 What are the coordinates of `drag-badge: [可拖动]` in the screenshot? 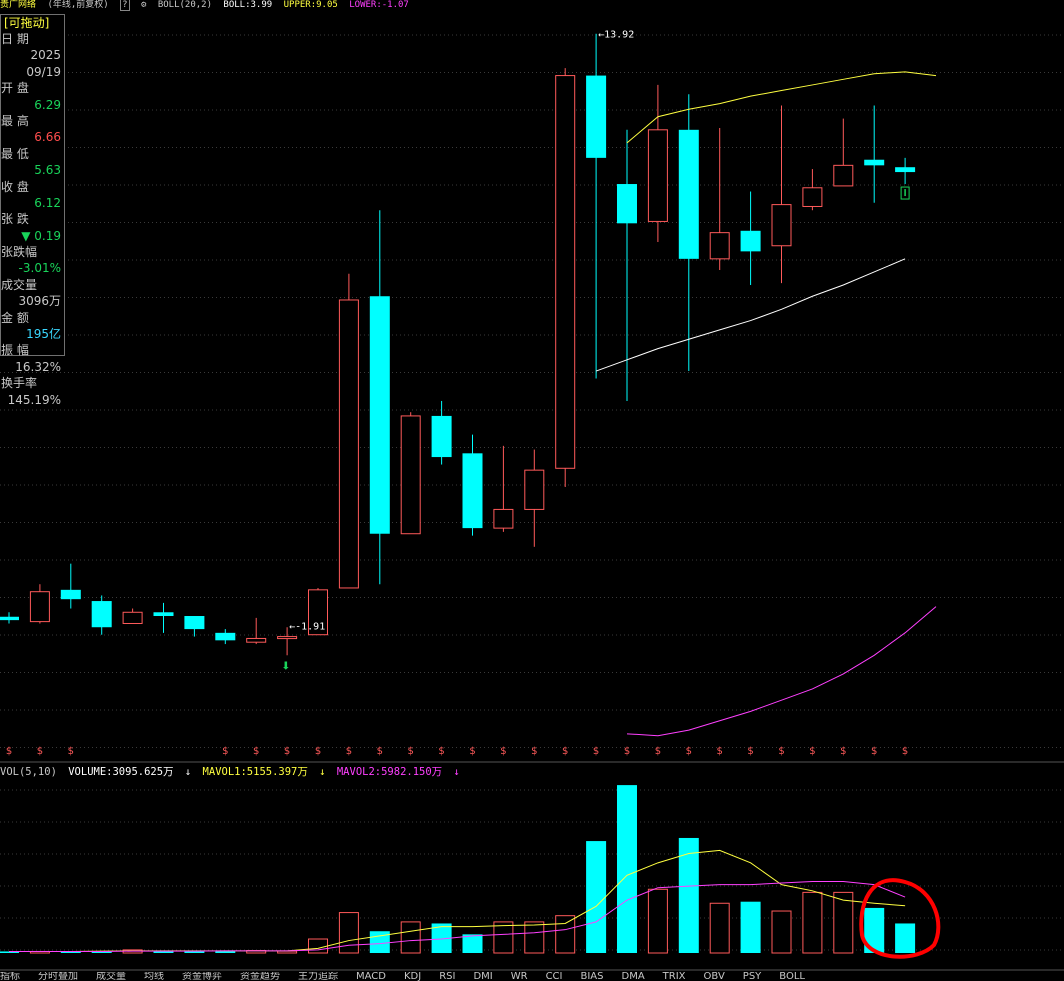 It's located at (32, 23).